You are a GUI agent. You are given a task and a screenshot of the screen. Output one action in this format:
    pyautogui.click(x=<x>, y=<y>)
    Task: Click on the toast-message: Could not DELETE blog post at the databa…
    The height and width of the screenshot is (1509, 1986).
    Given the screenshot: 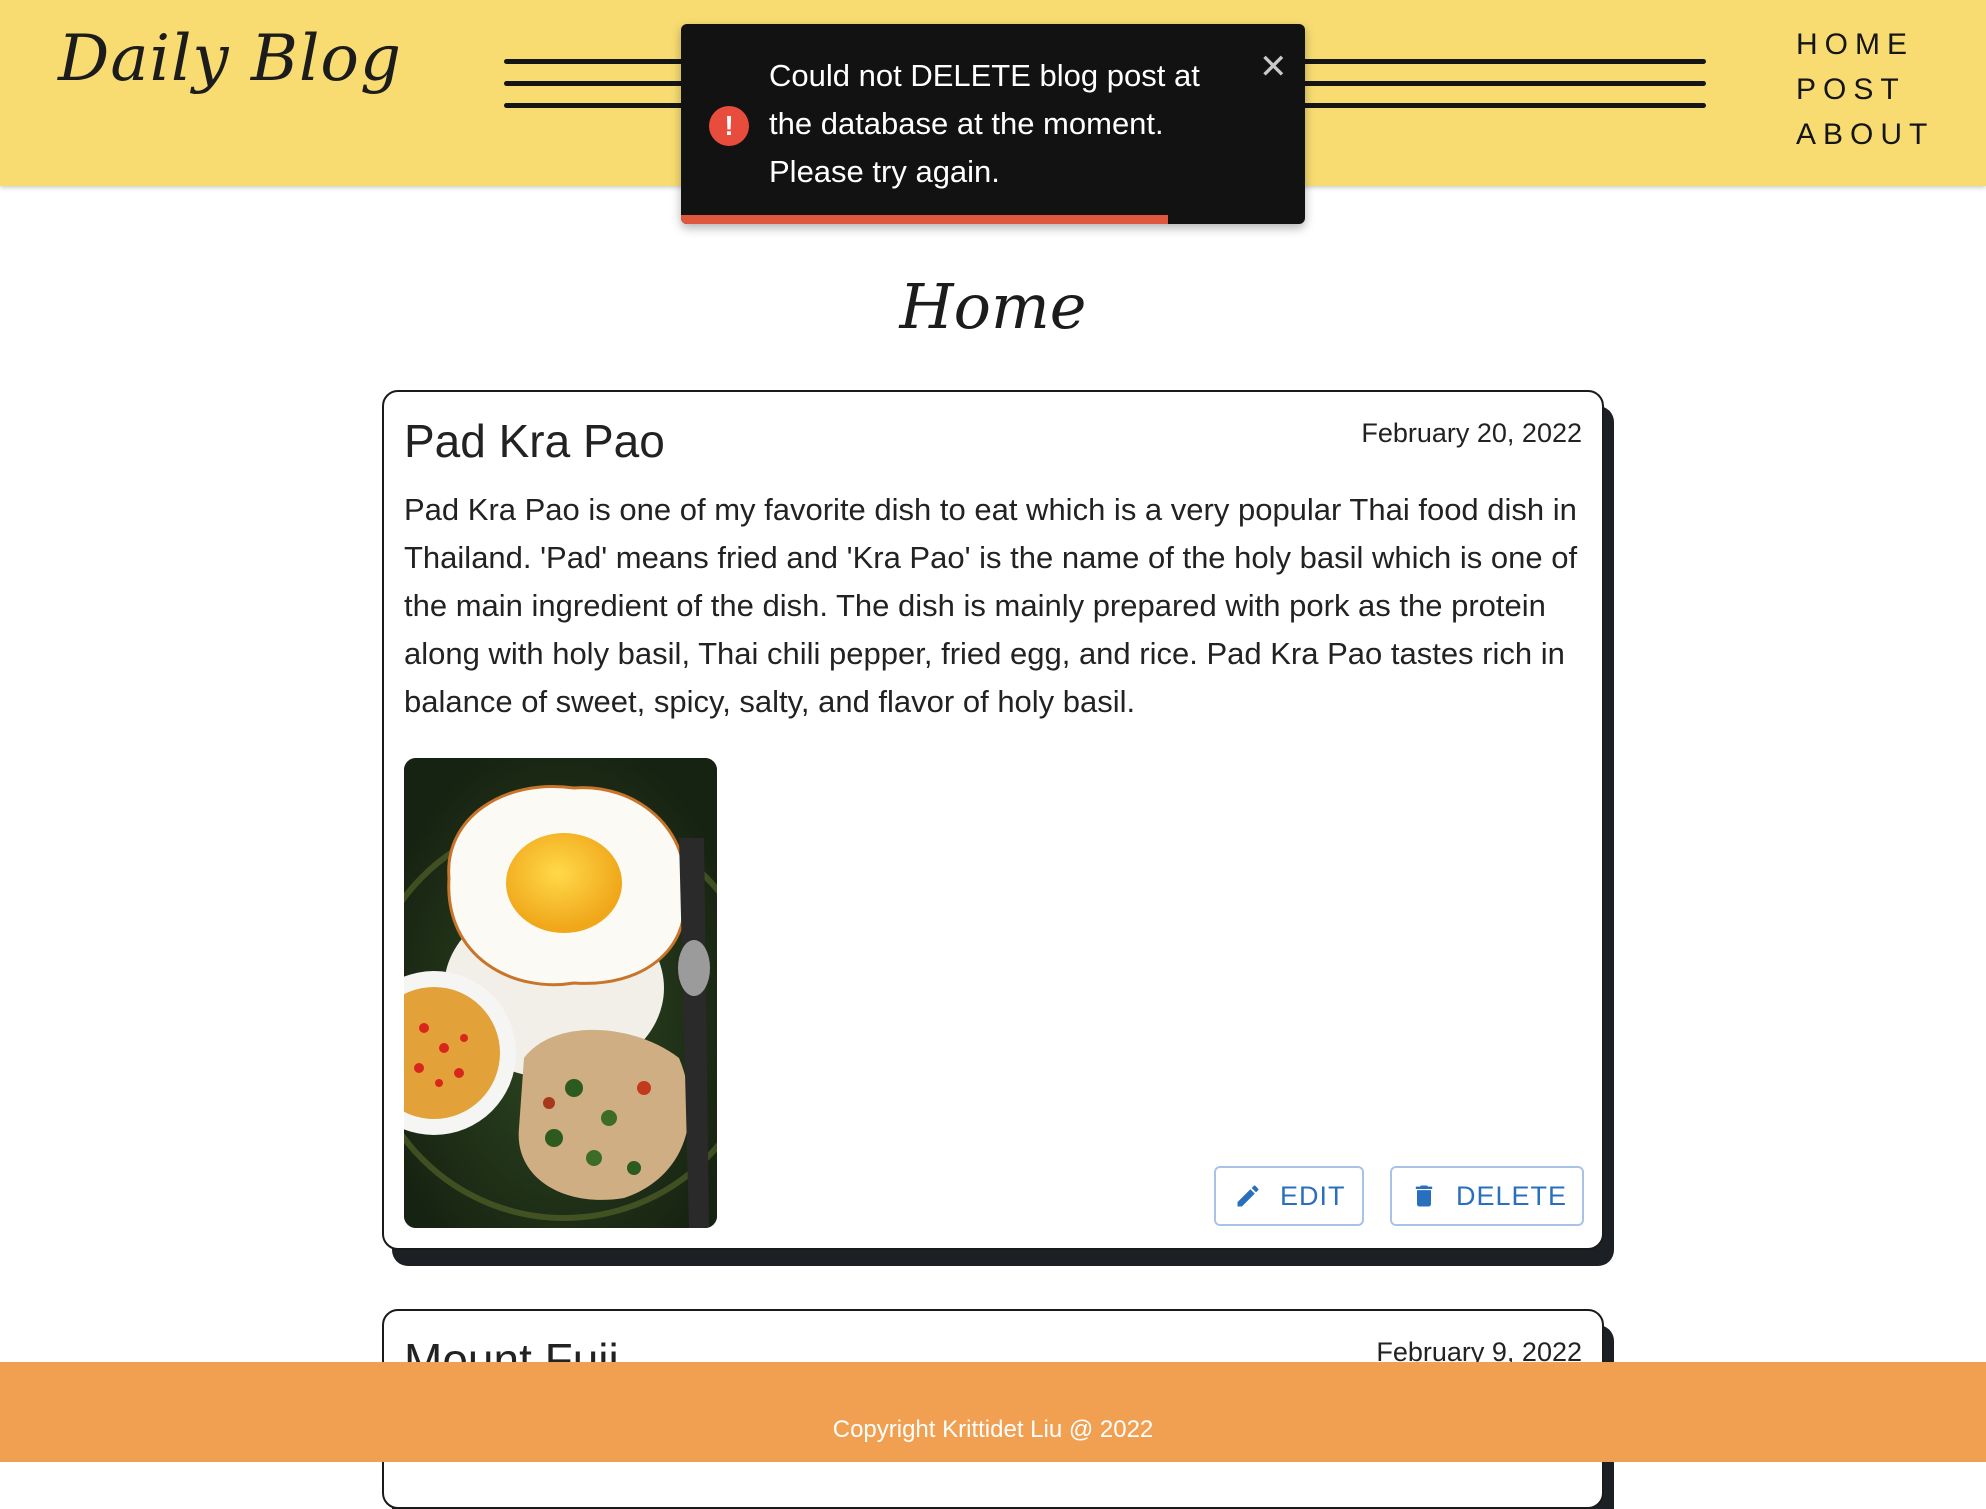 What is the action you would take?
    pyautogui.click(x=984, y=123)
    